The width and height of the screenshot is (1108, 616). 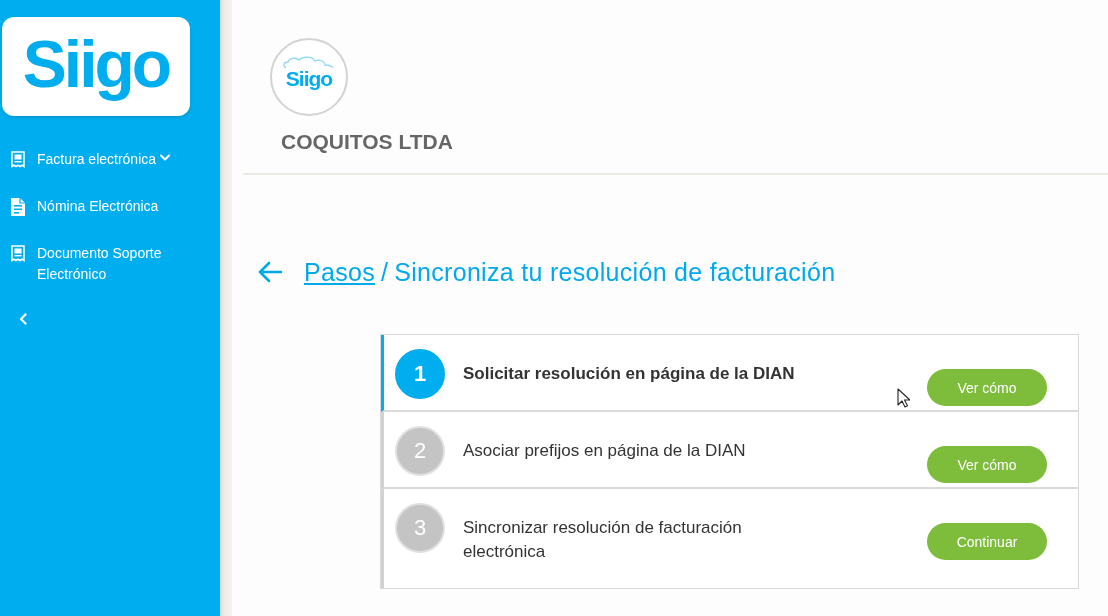 I want to click on step-number: 2, so click(x=420, y=451).